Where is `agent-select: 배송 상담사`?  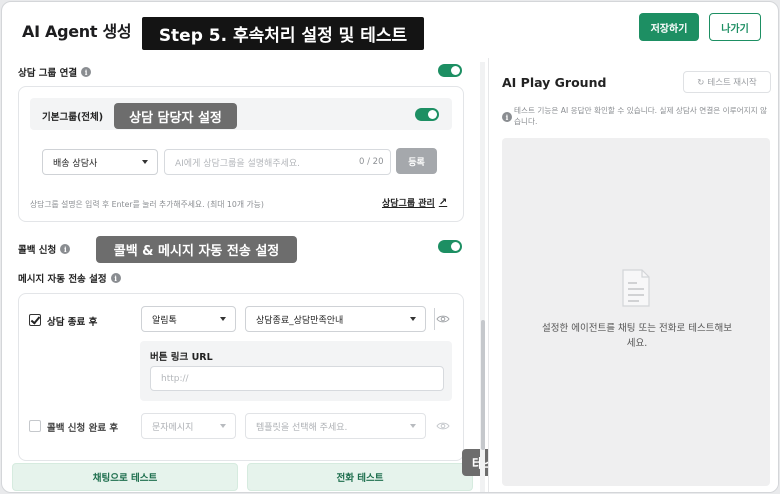
agent-select: 배송 상담사 is located at coordinates (100, 162).